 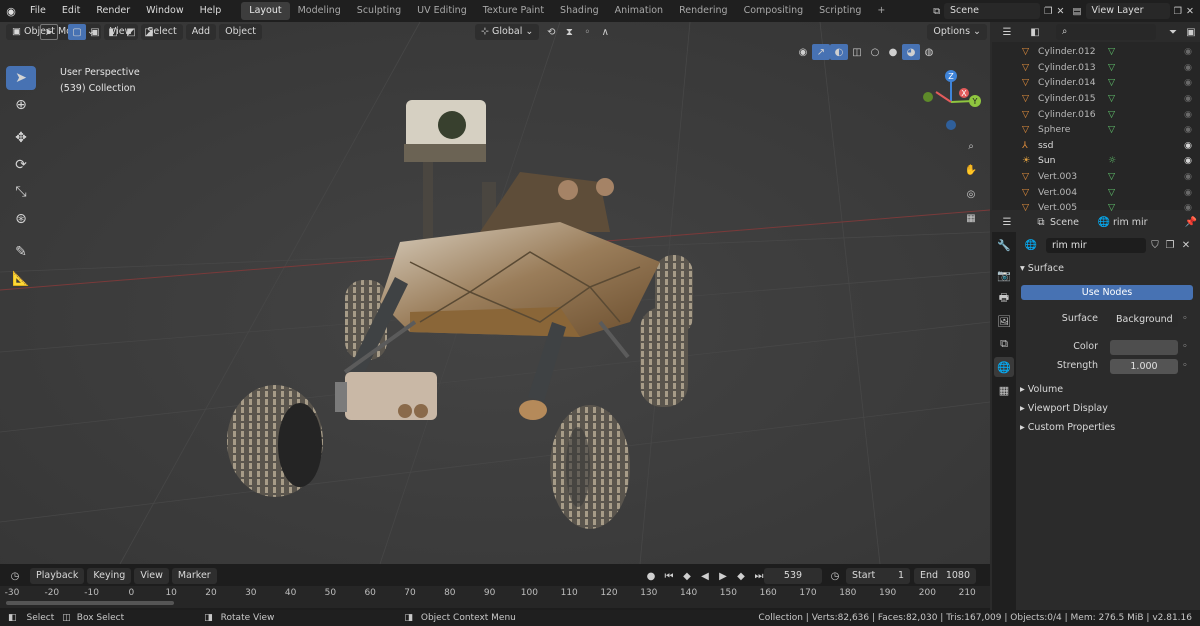 I want to click on timeline-menu-view: View, so click(x=151, y=576).